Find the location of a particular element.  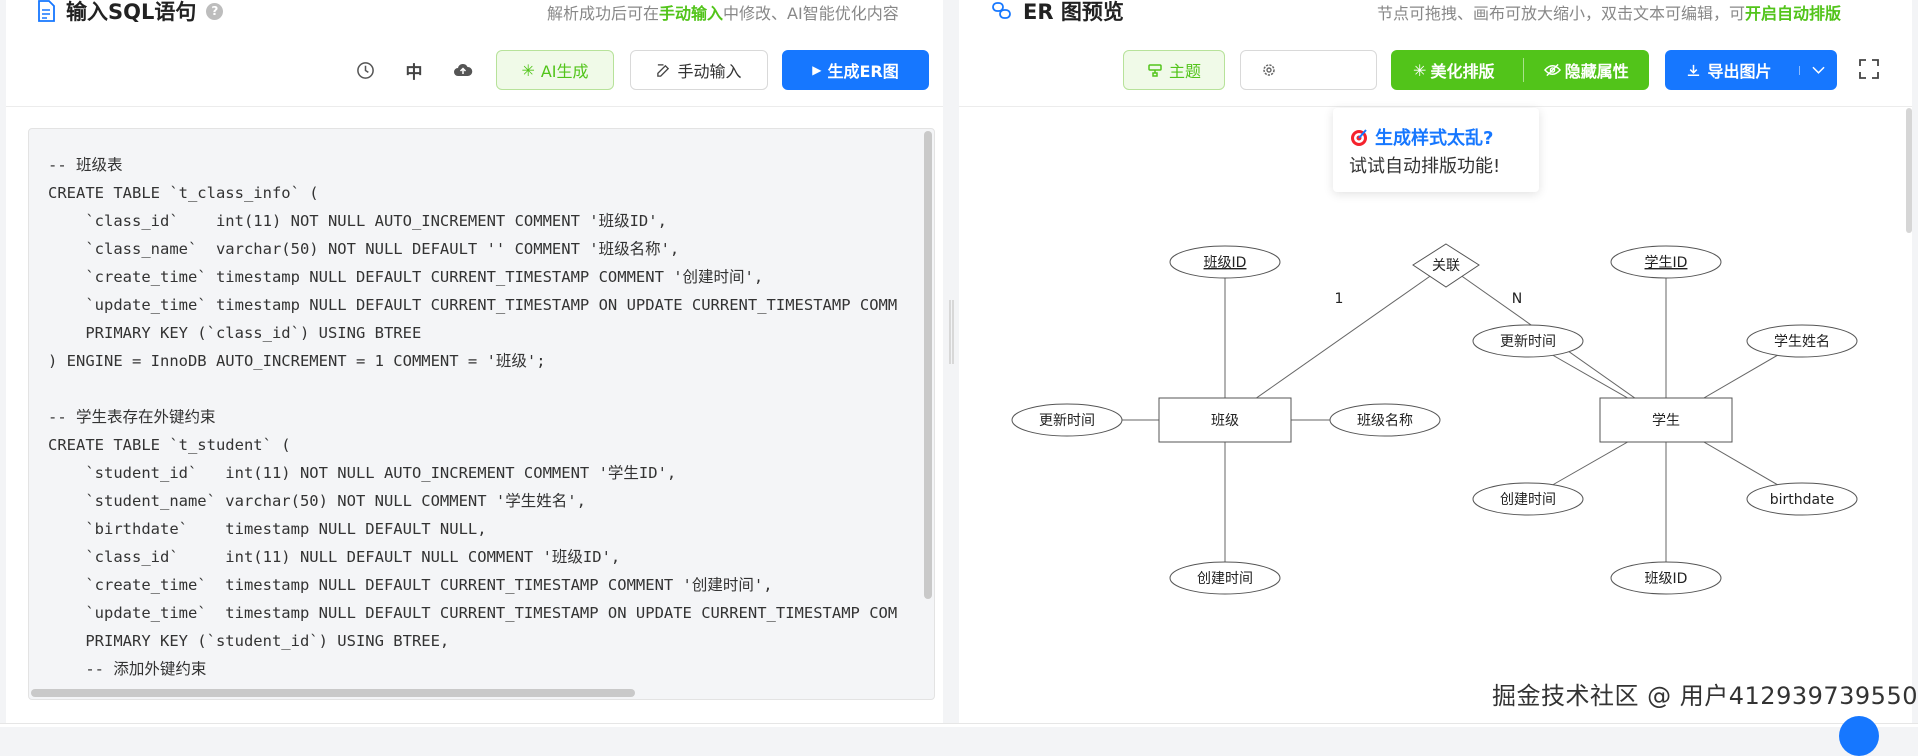

attr-class-create-time: 创建时间 is located at coordinates (1225, 578).